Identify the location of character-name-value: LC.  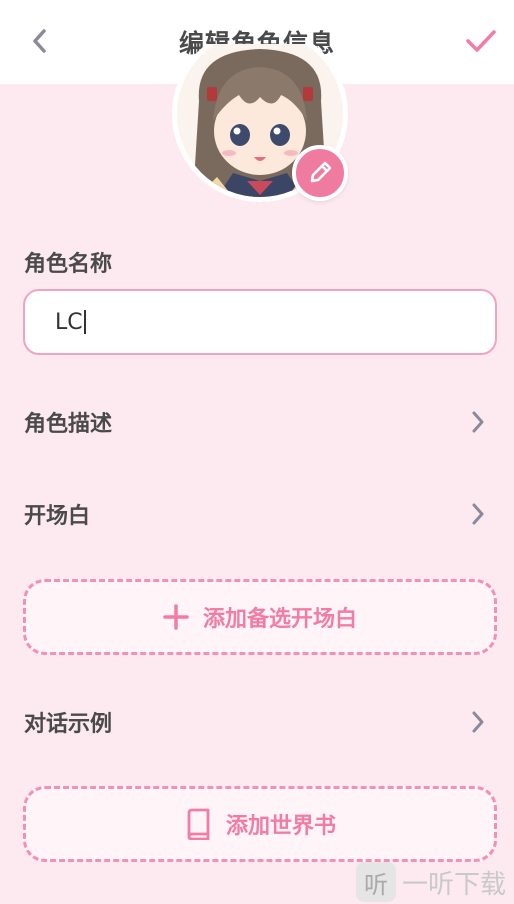
(69, 322).